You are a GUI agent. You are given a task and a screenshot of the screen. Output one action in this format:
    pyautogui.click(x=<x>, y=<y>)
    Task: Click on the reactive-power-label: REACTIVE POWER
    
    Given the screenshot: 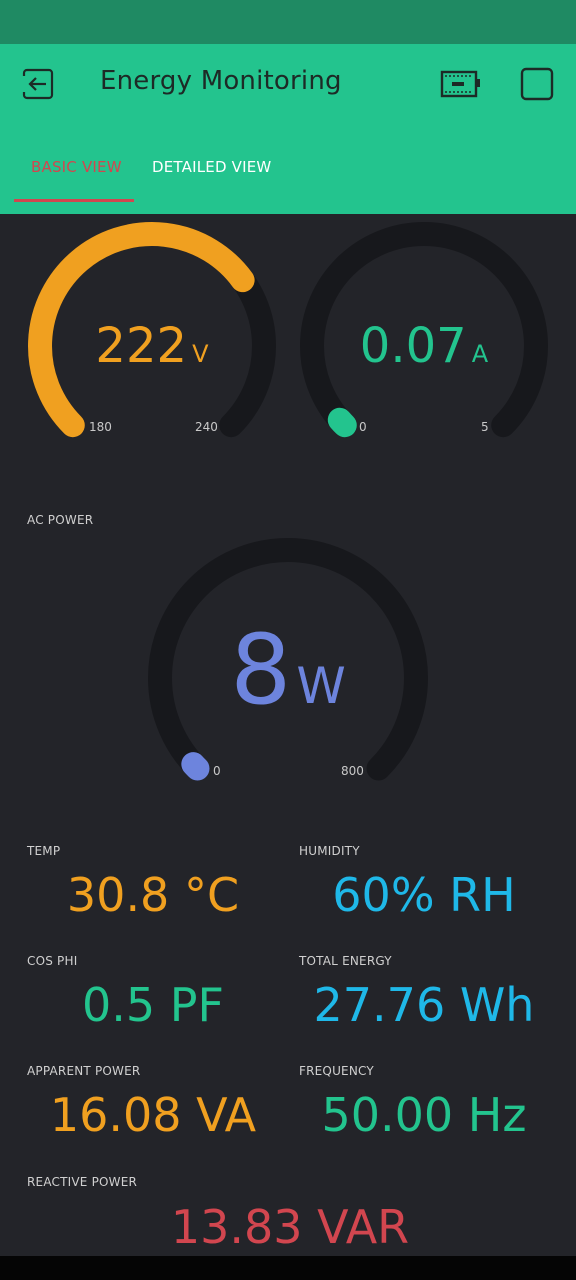 What is the action you would take?
    pyautogui.click(x=82, y=1182)
    